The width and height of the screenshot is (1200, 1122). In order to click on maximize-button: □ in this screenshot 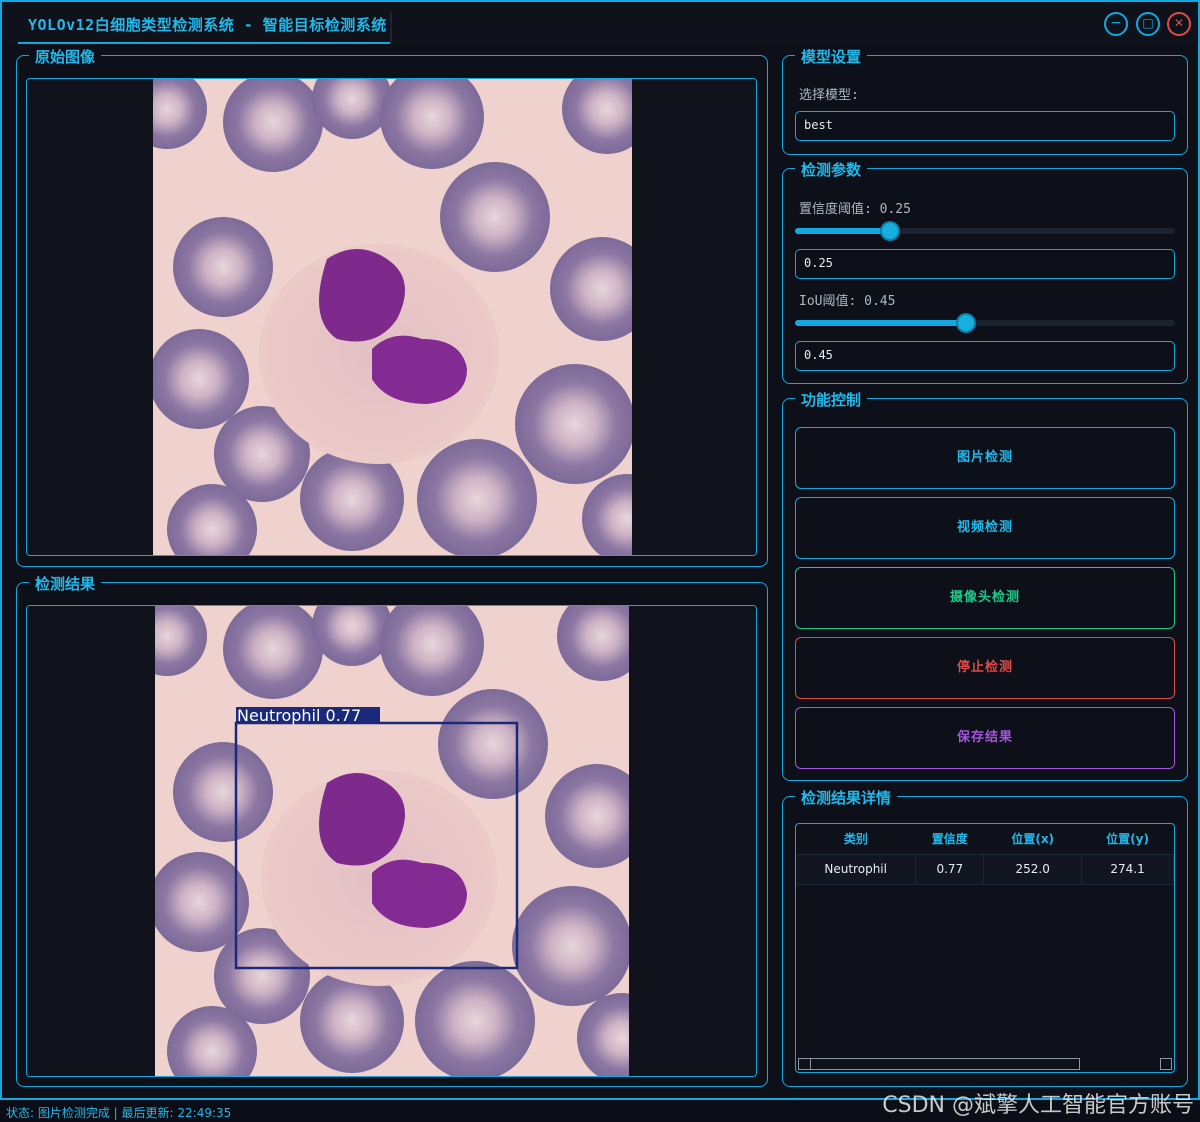, I will do `click(1148, 24)`.